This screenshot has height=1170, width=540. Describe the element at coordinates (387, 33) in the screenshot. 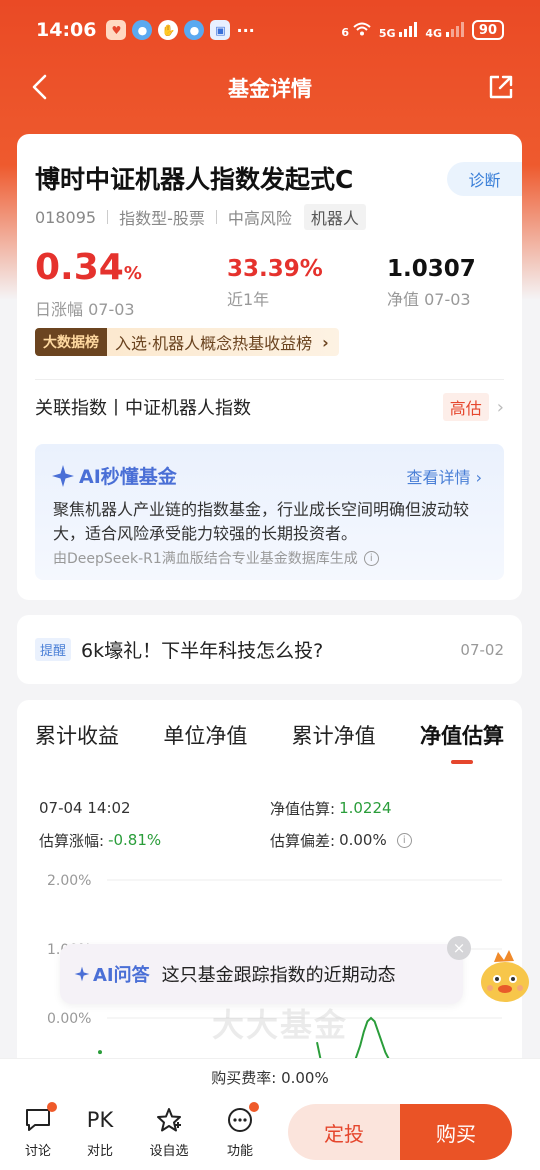

I see `net1-label: 5G` at that location.